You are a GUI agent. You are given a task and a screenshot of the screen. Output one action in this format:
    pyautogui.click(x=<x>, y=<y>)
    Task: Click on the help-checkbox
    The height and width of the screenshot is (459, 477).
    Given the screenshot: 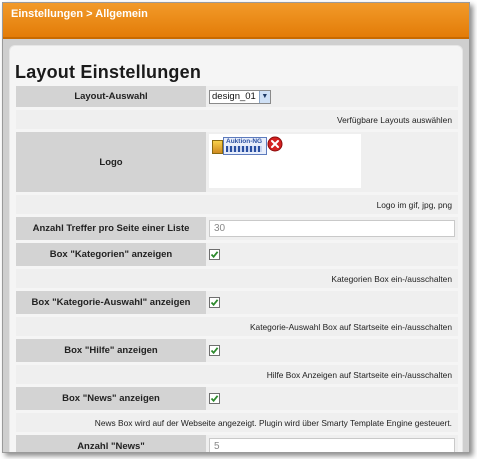 What is the action you would take?
    pyautogui.click(x=214, y=350)
    